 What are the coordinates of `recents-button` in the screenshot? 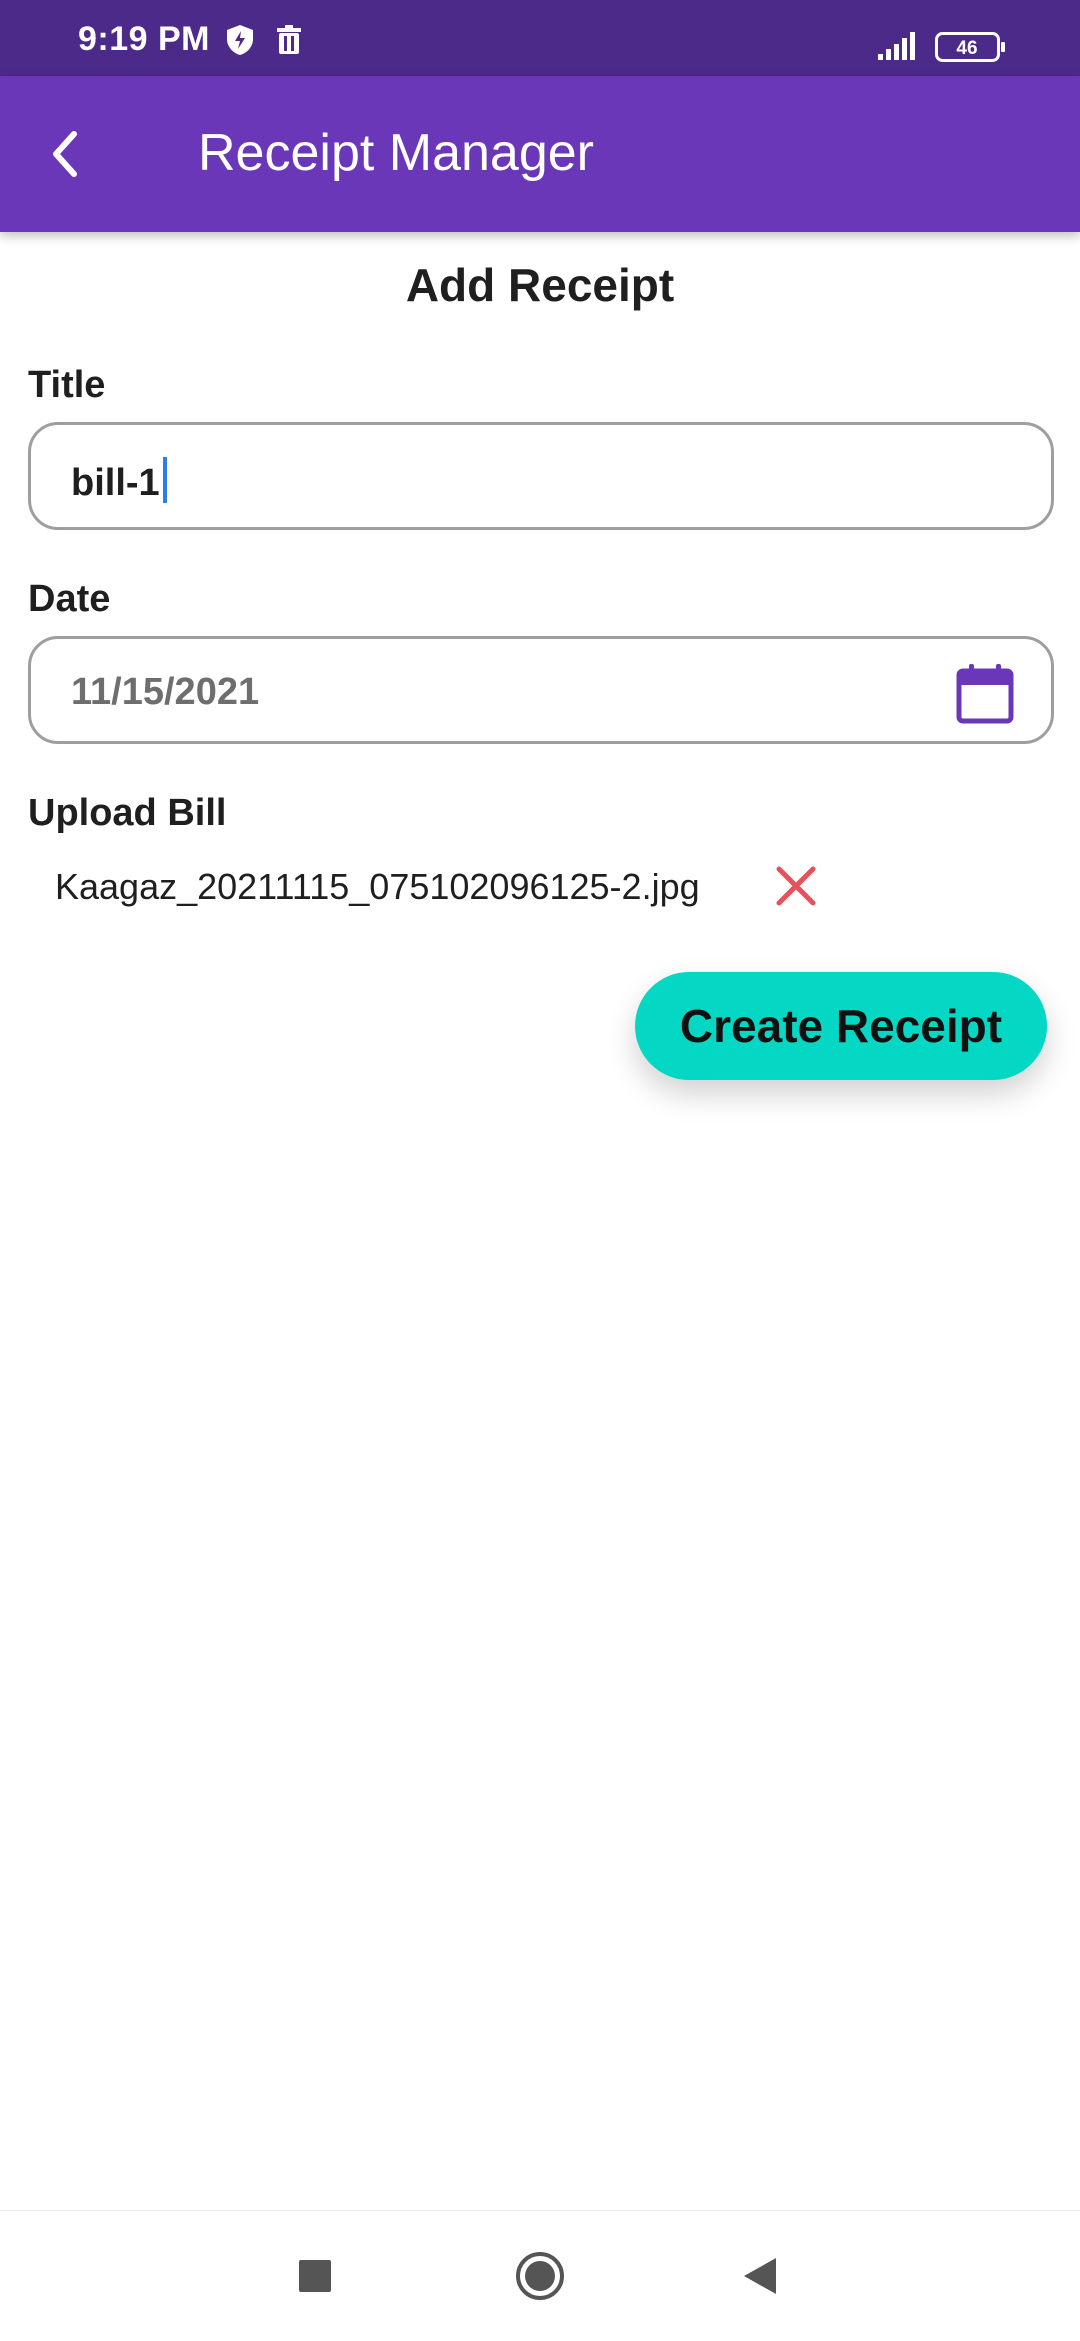 It's located at (315, 2278).